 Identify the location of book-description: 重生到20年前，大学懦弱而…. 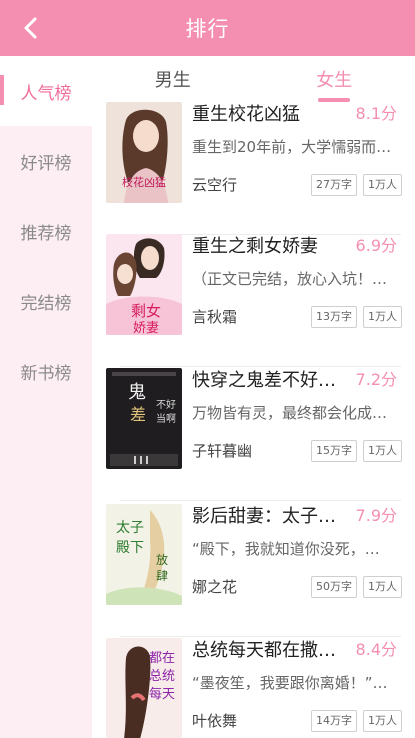
(292, 147).